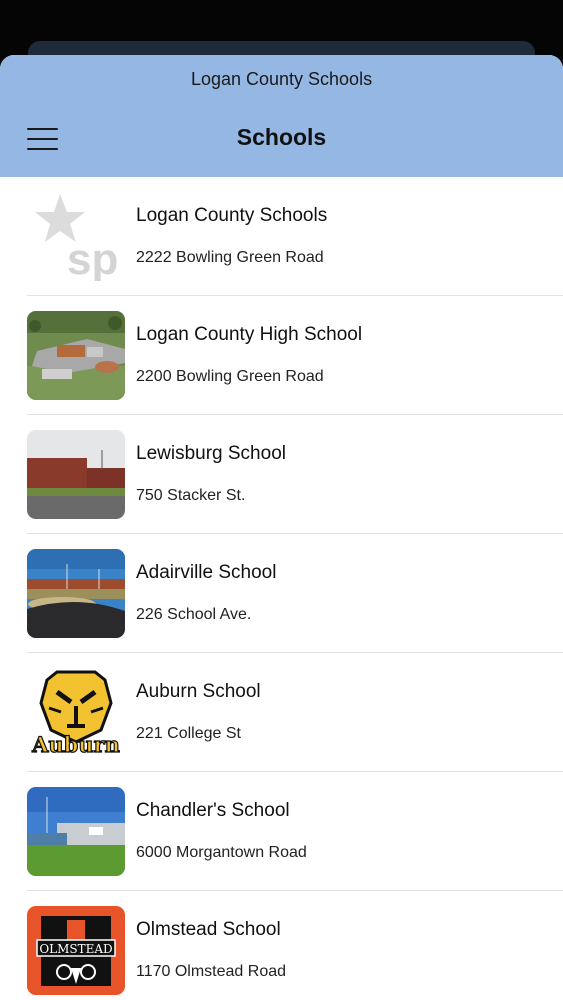 Image resolution: width=563 pixels, height=1000 pixels. What do you see at coordinates (249, 334) in the screenshot?
I see `school-name: Logan County High School` at bounding box center [249, 334].